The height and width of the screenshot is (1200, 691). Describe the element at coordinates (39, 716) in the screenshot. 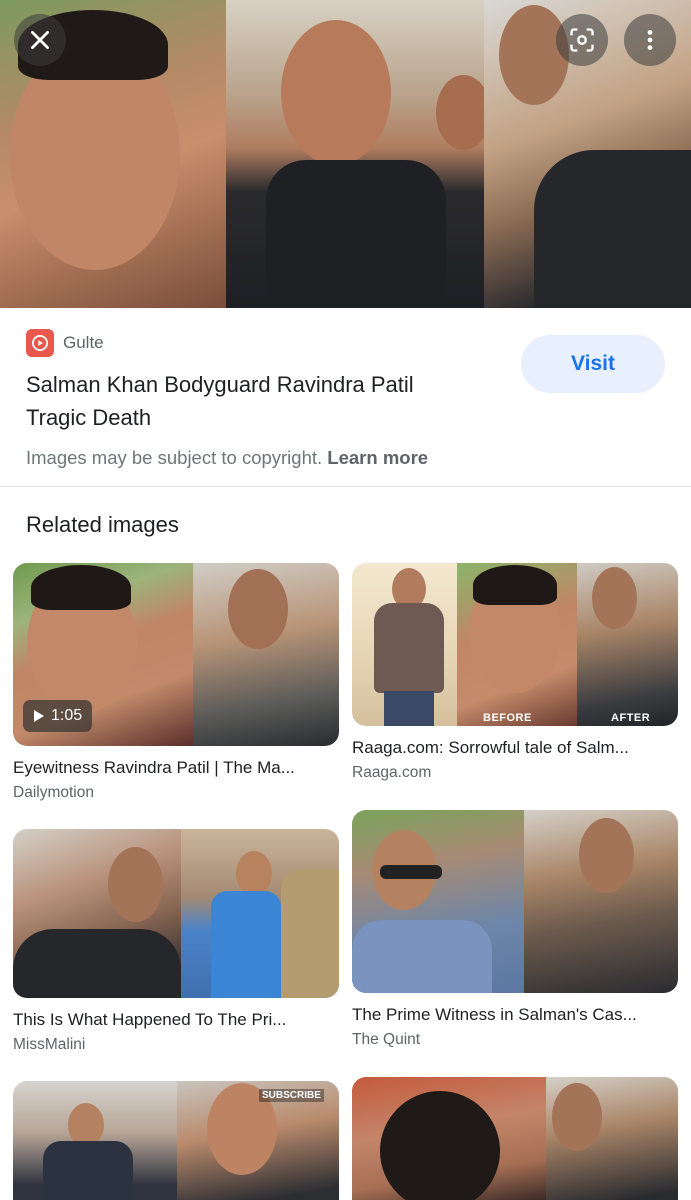

I see `play-icon` at that location.